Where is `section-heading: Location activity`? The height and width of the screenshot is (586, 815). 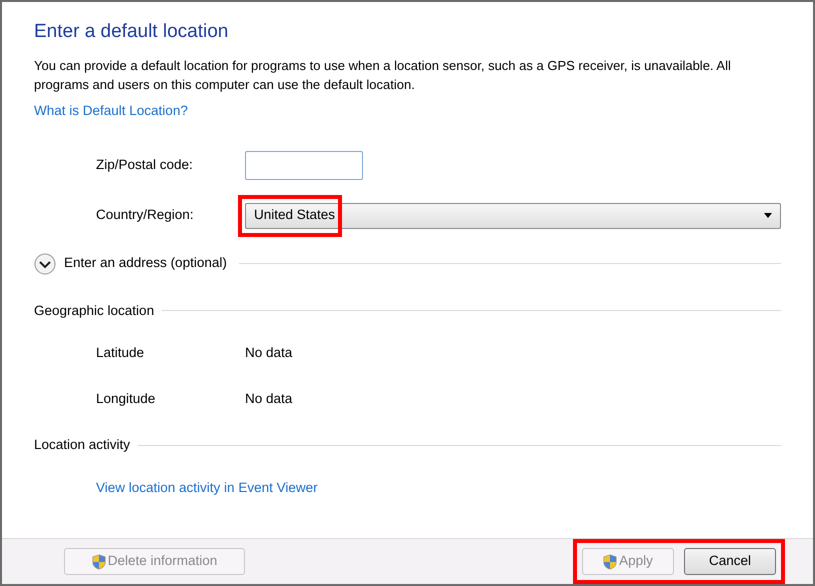 section-heading: Location activity is located at coordinates (82, 445).